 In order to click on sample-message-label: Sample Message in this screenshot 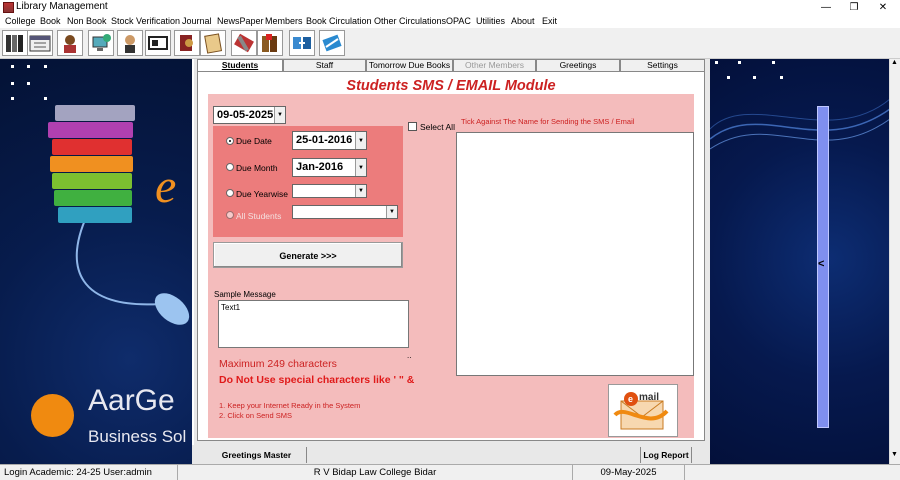, I will do `click(245, 294)`.